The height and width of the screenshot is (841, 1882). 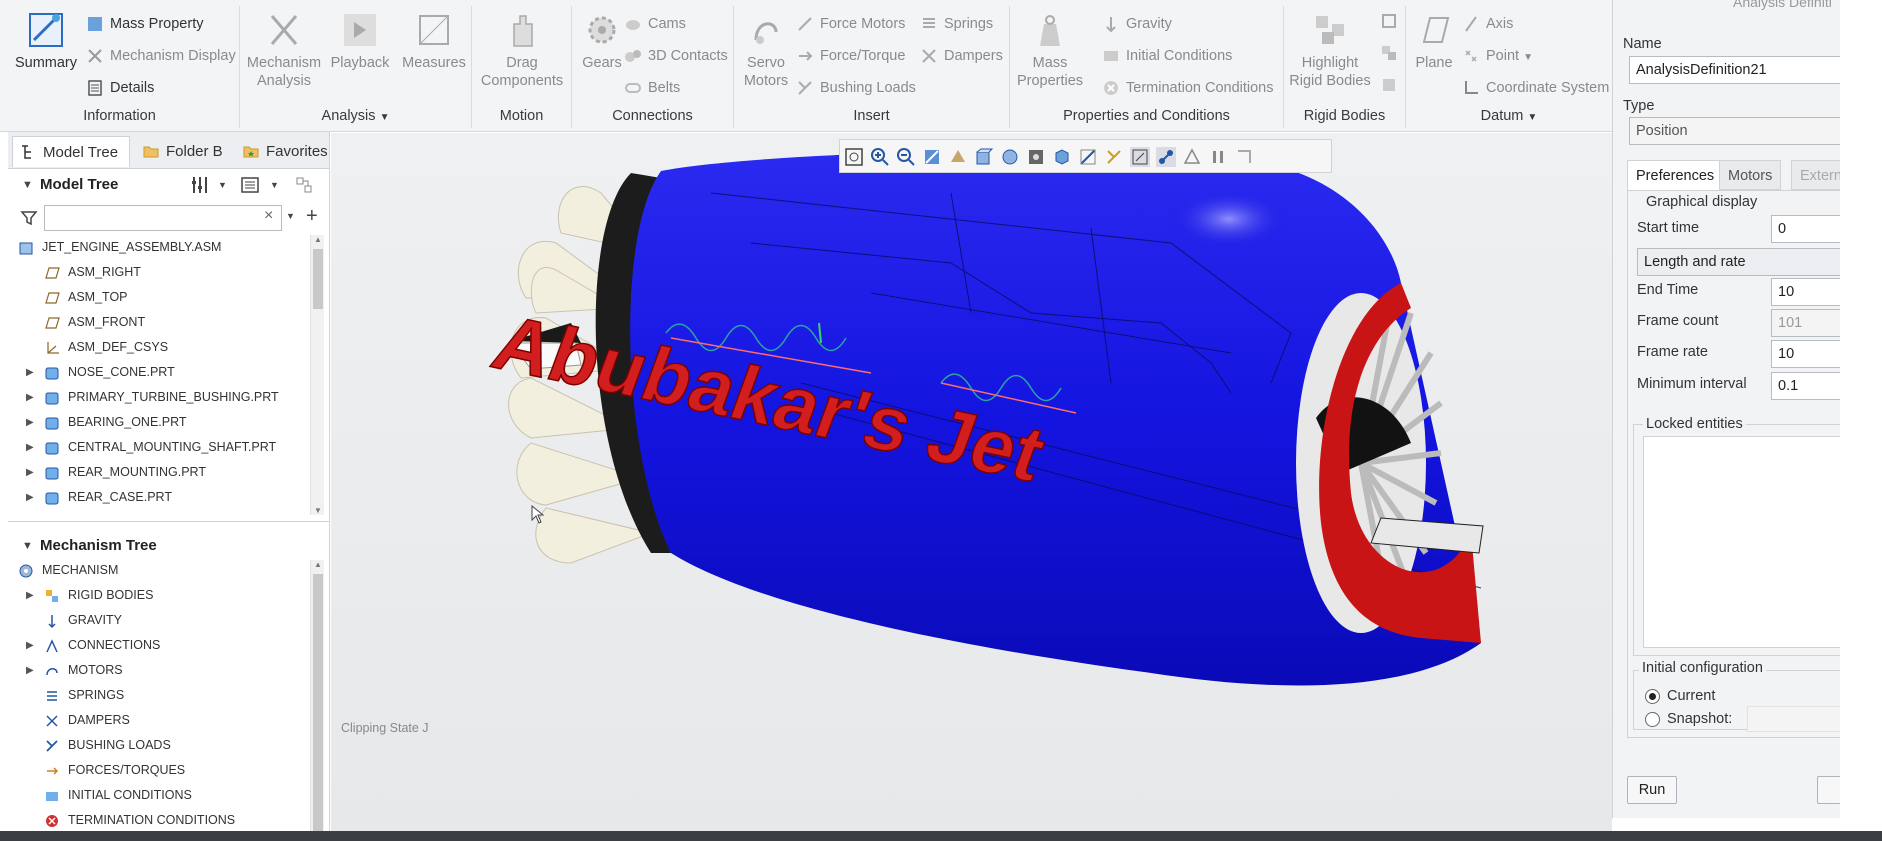 I want to click on tree-filter-icon, so click(x=304, y=185).